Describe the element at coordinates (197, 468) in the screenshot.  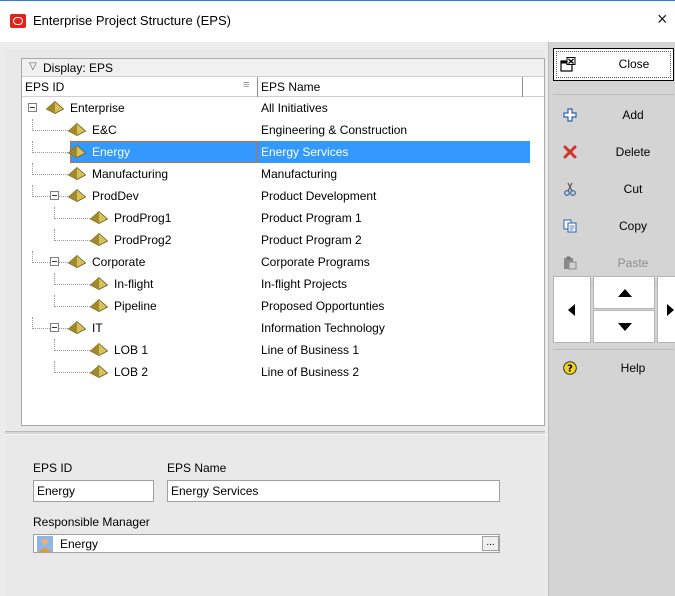
I see `eps-name-label: EPS Name` at that location.